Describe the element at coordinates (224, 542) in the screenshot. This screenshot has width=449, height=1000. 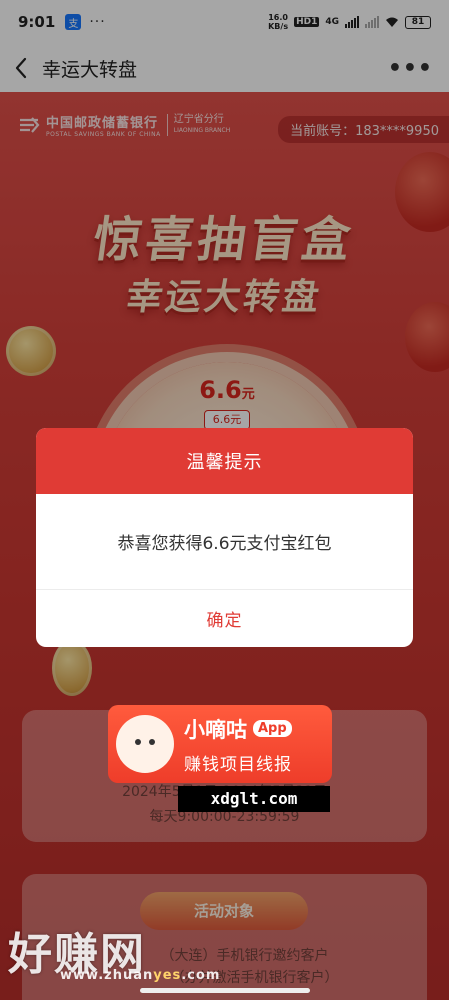
I see `dialog-message: 恭喜您获得6.6元支付宝红包` at that location.